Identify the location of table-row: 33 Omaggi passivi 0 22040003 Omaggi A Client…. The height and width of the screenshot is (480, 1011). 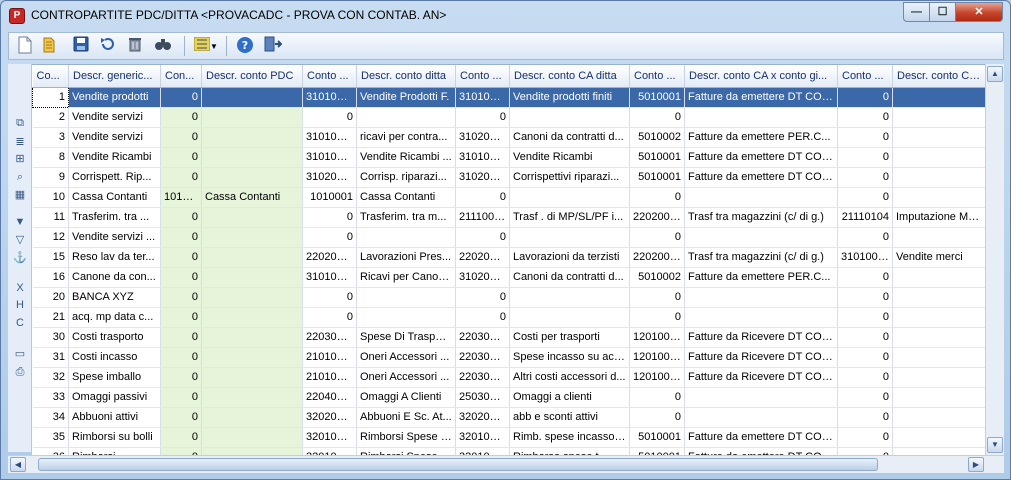
(508, 397).